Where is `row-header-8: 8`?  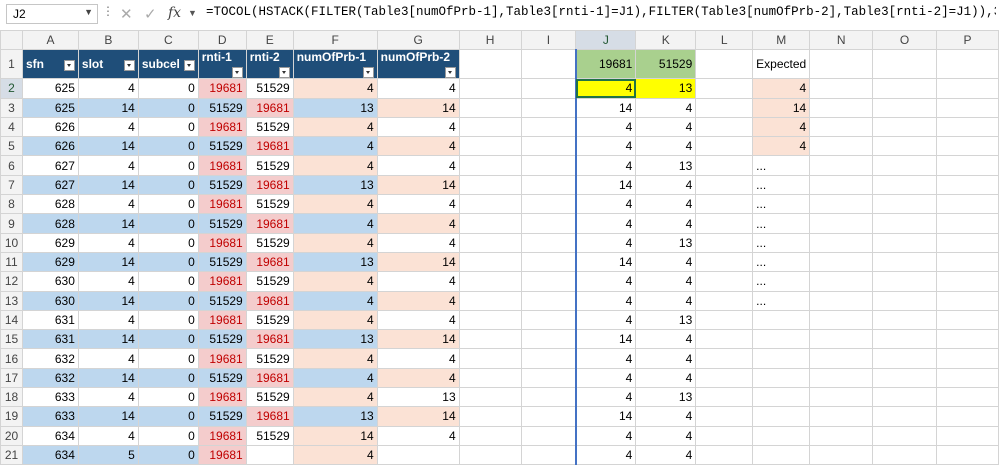
row-header-8: 8 is located at coordinates (11, 204).